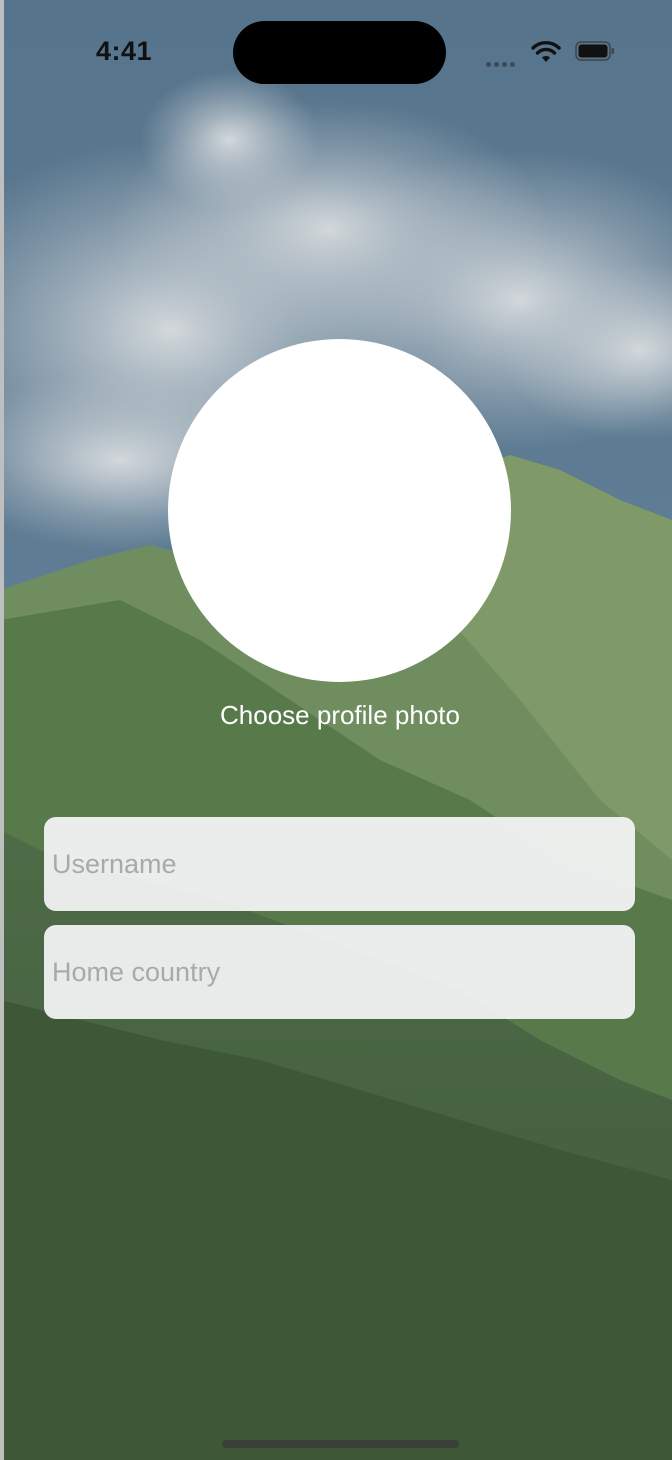  Describe the element at coordinates (336, 715) in the screenshot. I see `choose-profile-photo-label: Choose profile photo` at that location.